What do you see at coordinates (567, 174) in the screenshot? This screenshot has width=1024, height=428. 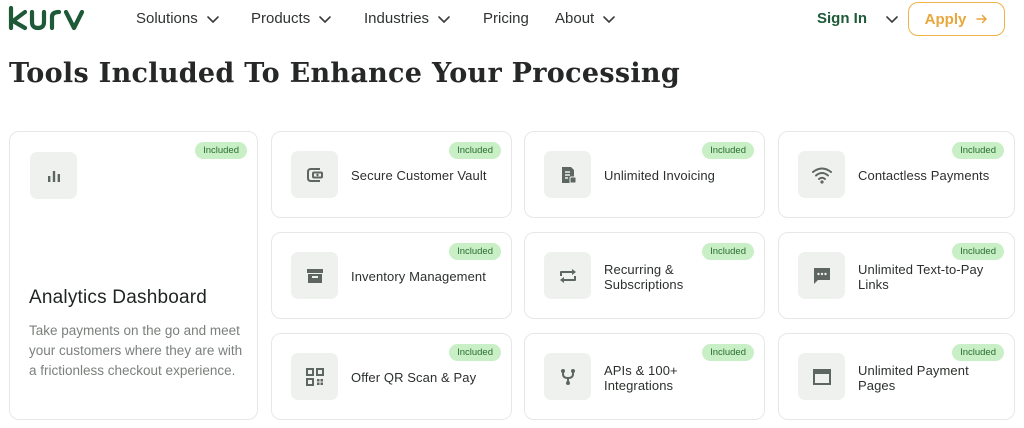 I see `invoice-icon` at bounding box center [567, 174].